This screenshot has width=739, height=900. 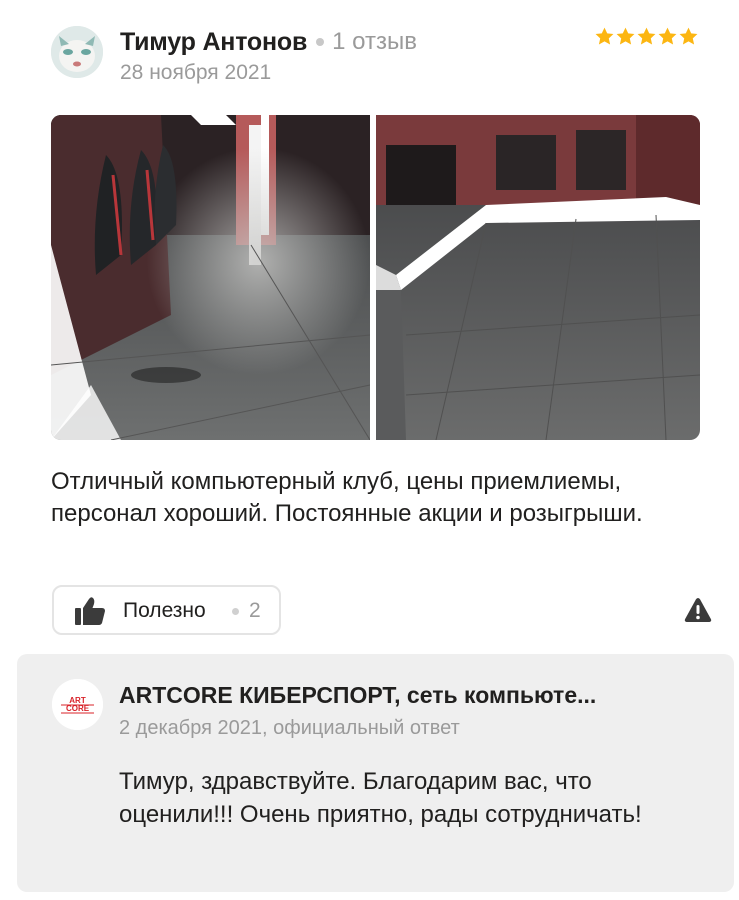 I want to click on useful-button: Полезно 2, so click(x=166, y=610).